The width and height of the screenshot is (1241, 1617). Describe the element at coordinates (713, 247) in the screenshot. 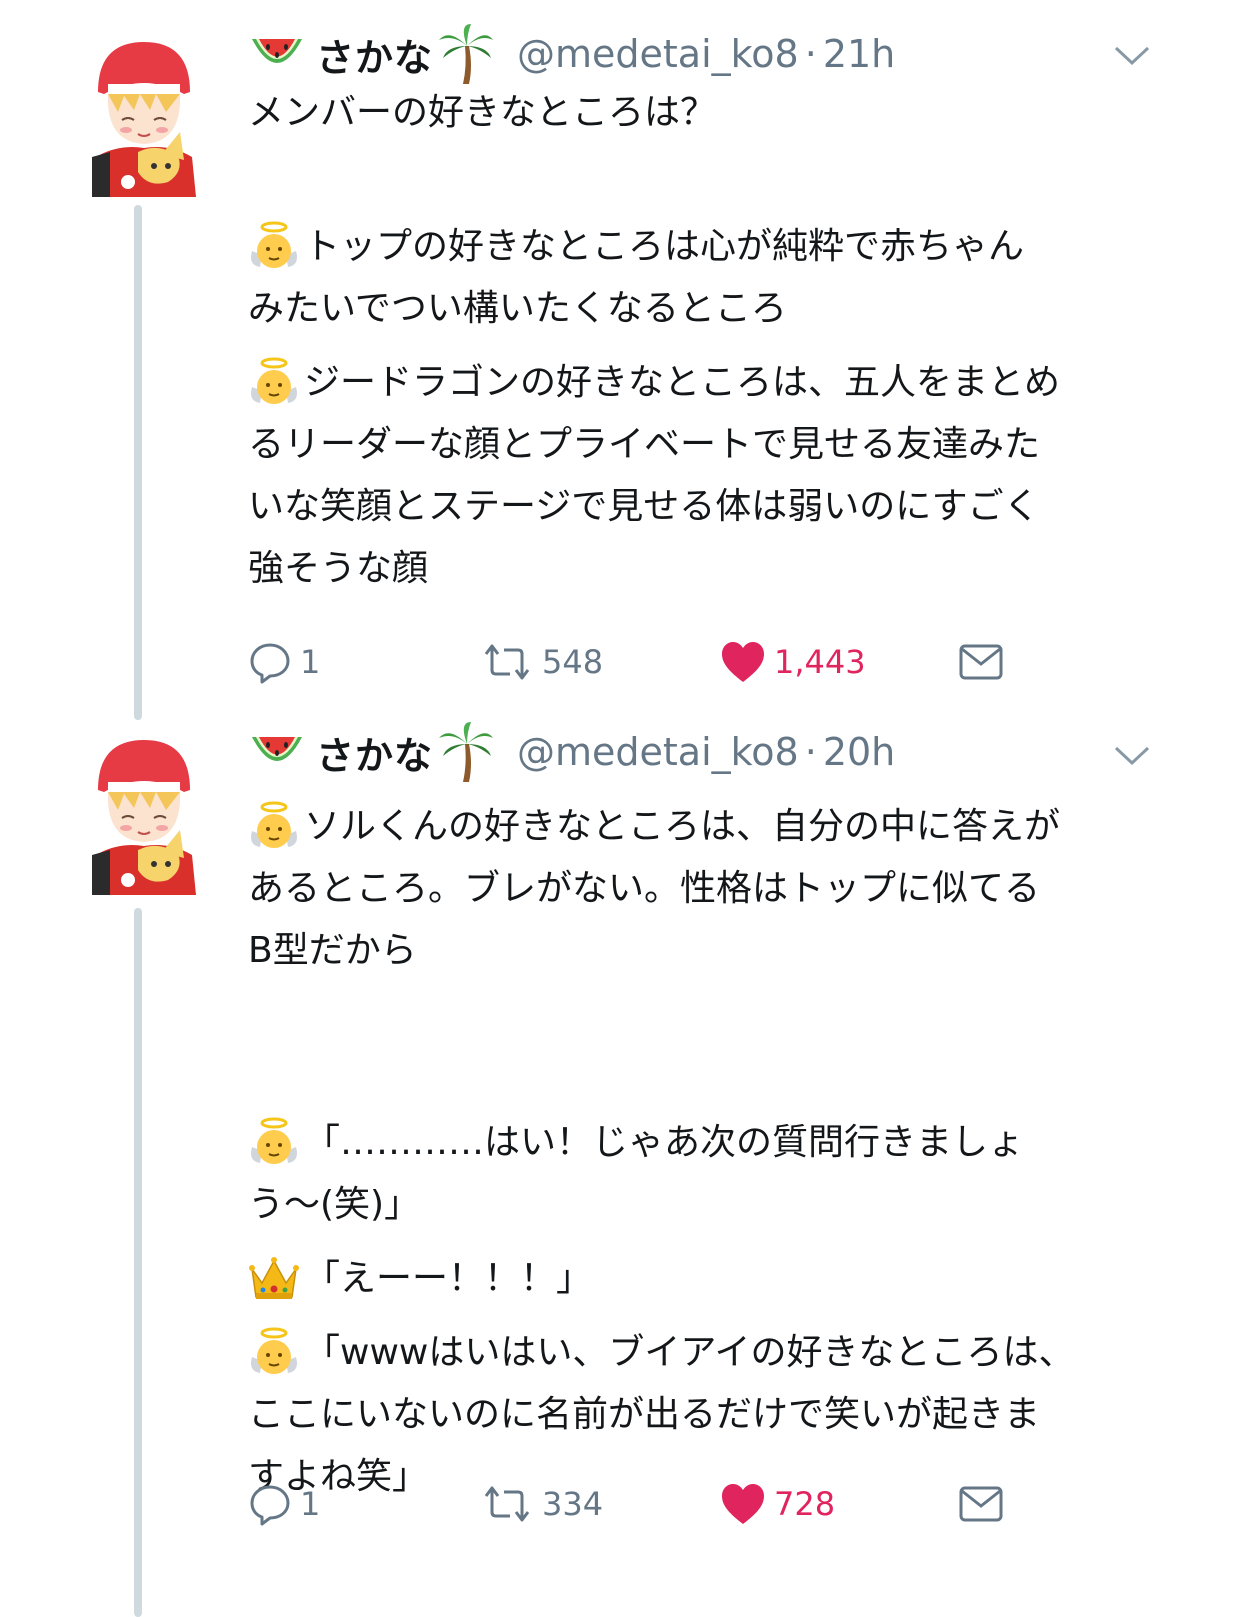

I see `text-line: トップの好きなところは心が純粋で赤ちゃん` at that location.